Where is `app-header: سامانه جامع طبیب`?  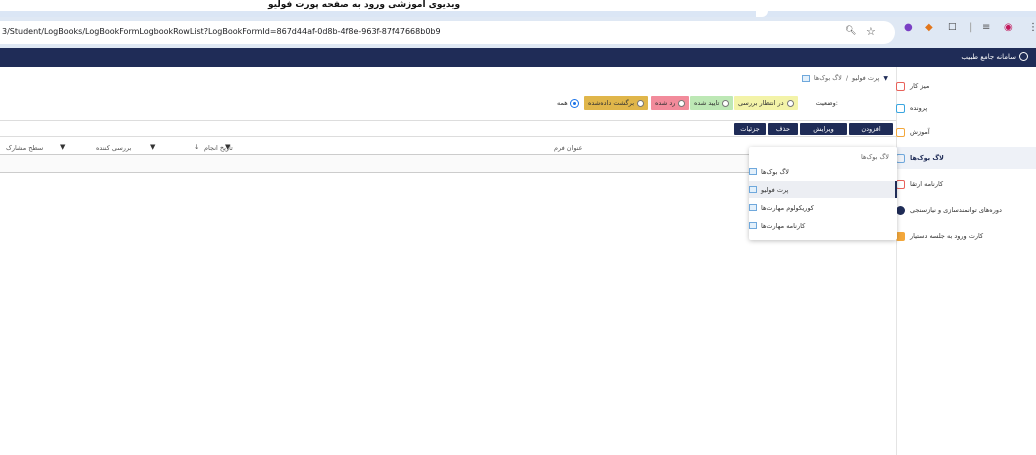
app-header: سامانه جامع طبیب is located at coordinates (518, 57).